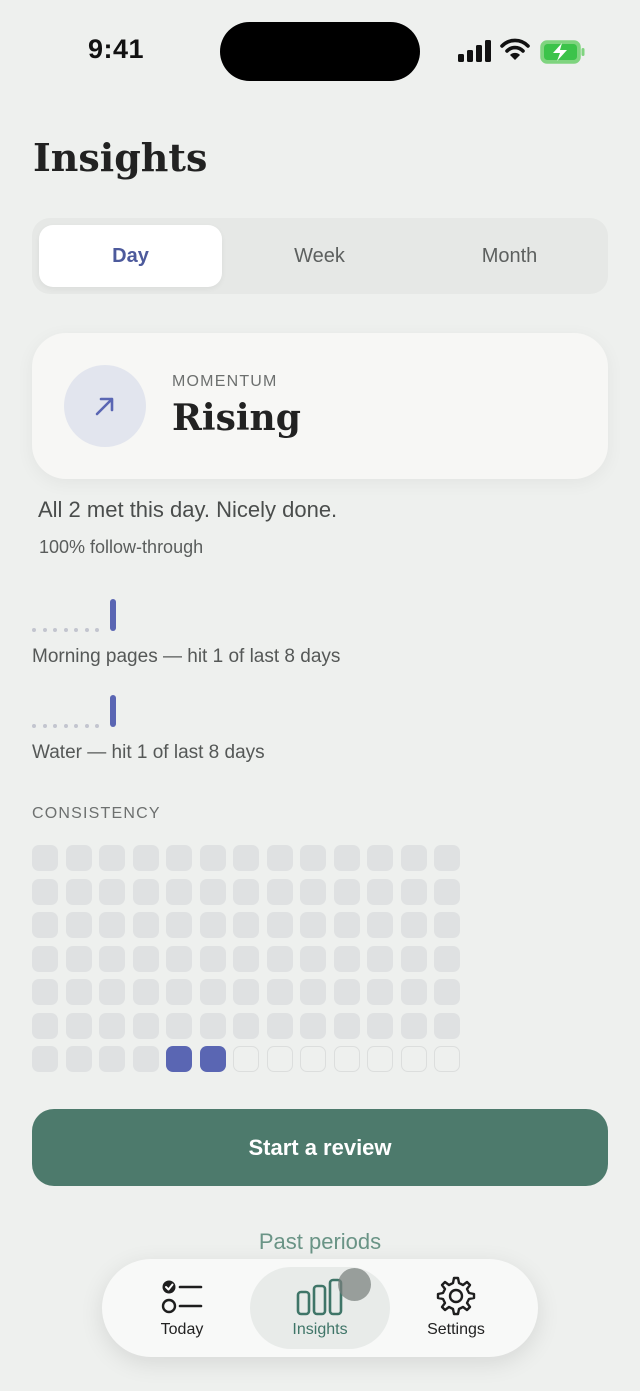 The width and height of the screenshot is (640, 1391). I want to click on signal-icon, so click(474, 51).